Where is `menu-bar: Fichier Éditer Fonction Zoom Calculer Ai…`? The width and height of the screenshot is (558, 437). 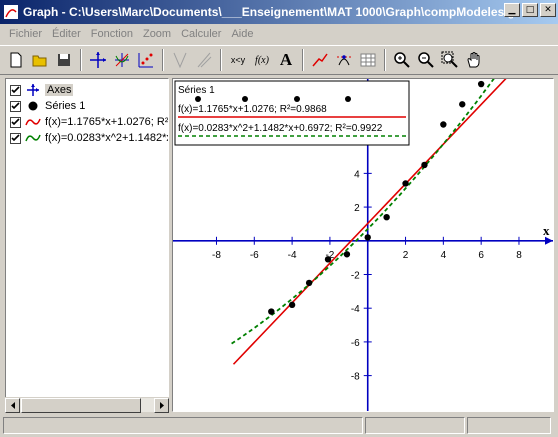
menu-bar: Fichier Éditer Fonction Zoom Calculer Ai… is located at coordinates (279, 34).